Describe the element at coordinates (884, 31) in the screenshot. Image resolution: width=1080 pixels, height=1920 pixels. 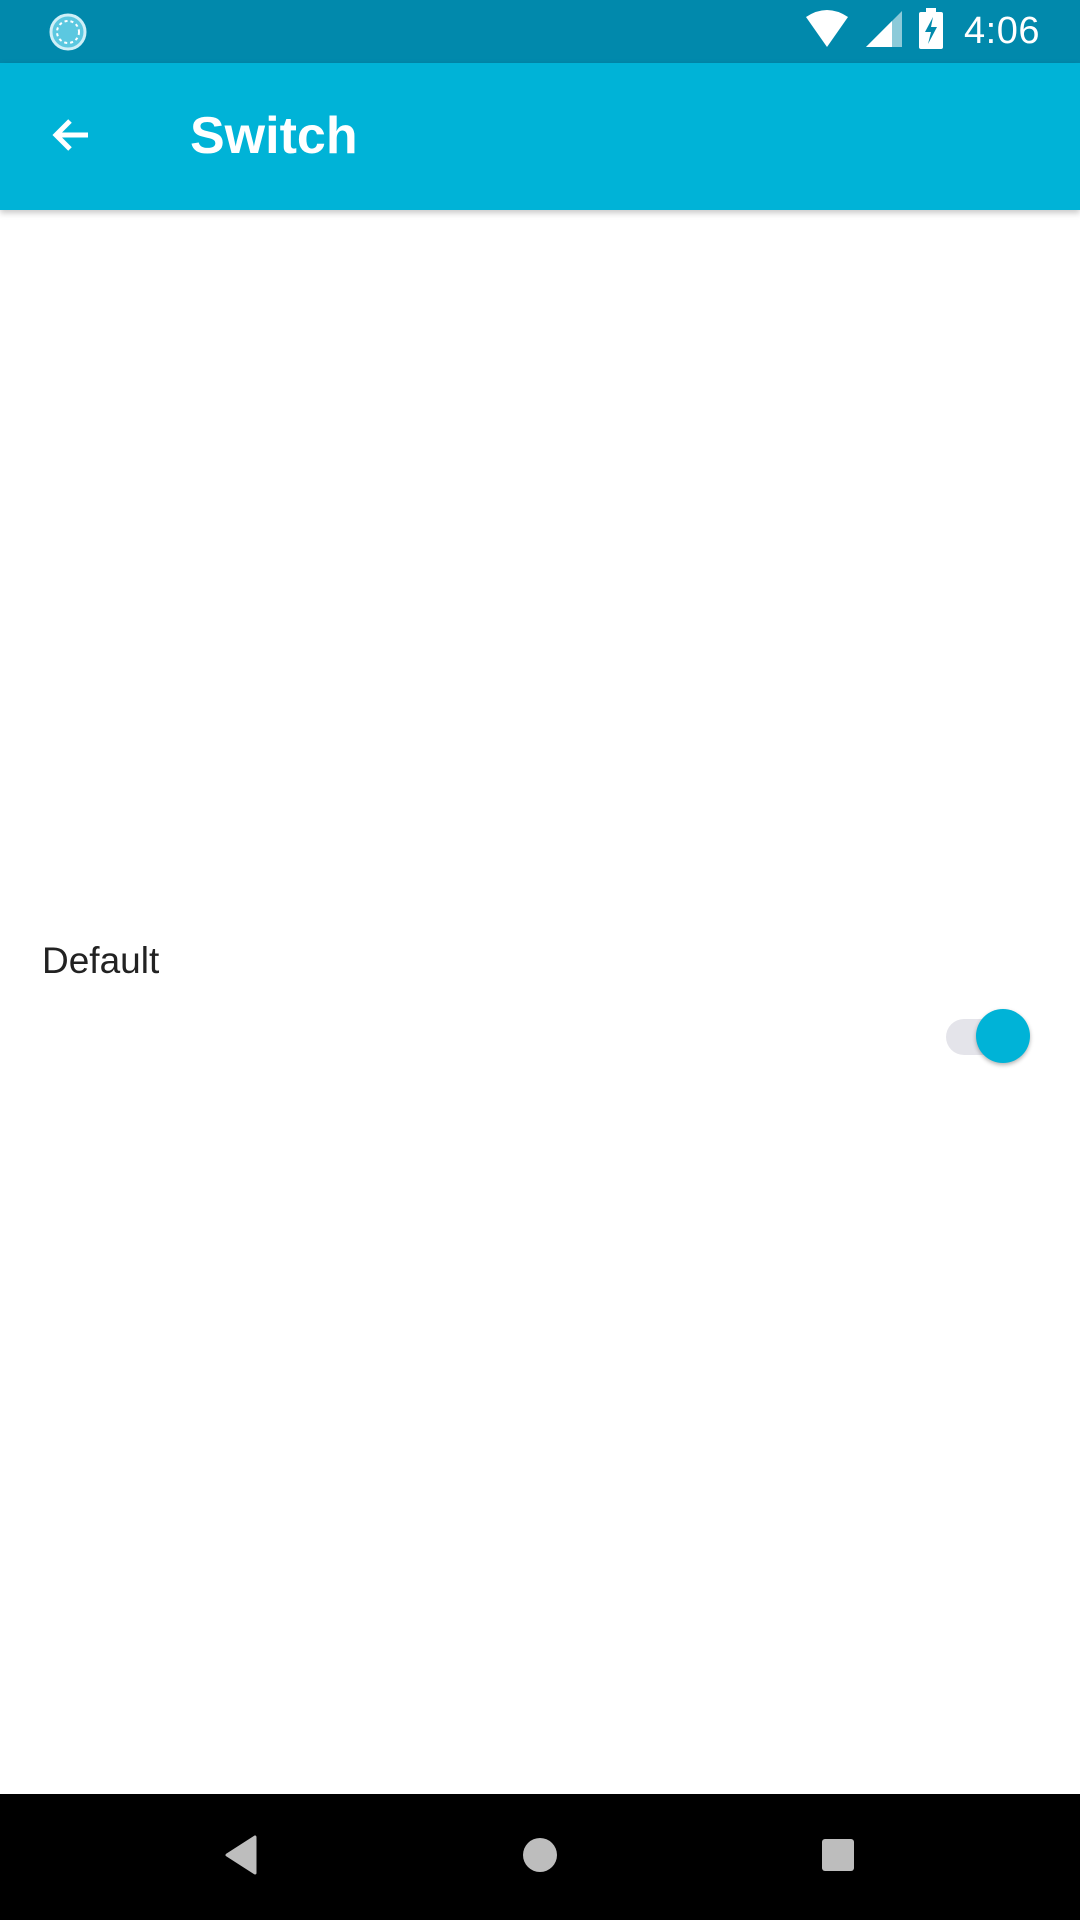
I see `cell-signal-icon` at that location.